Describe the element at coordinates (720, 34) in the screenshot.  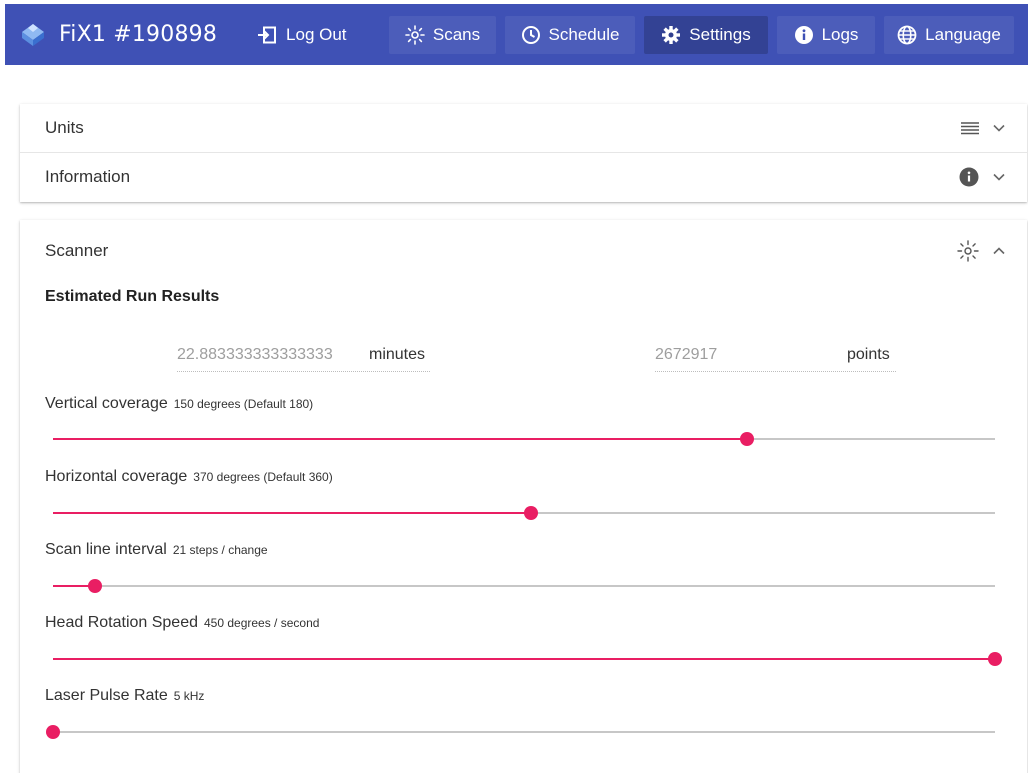
I see `nav-settings-label: Settings` at that location.